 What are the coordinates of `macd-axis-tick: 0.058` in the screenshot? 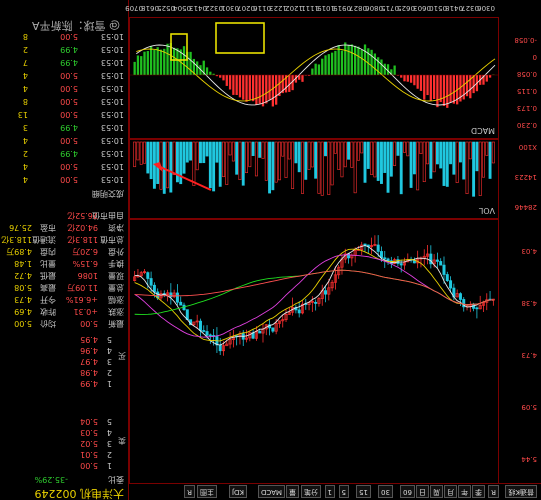 It's located at (526, 74).